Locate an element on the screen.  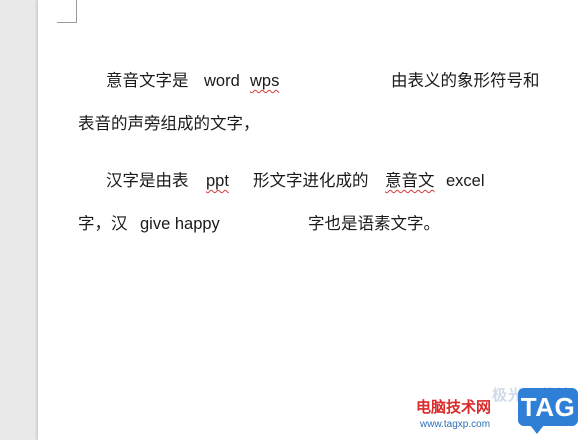
text-run-word: word is located at coordinates (222, 81).